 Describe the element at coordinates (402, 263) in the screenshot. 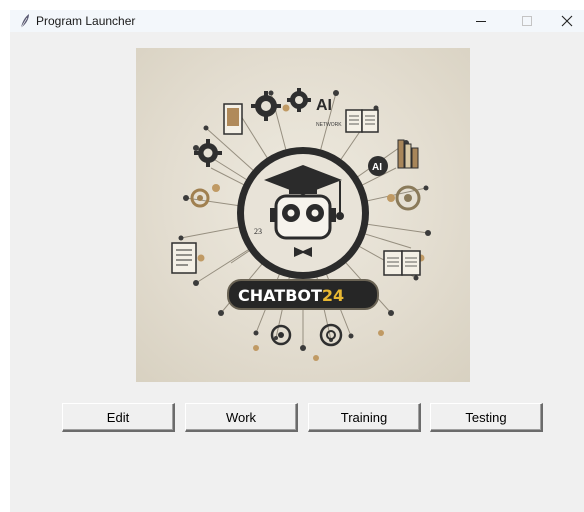

I see `book-icon-right` at that location.